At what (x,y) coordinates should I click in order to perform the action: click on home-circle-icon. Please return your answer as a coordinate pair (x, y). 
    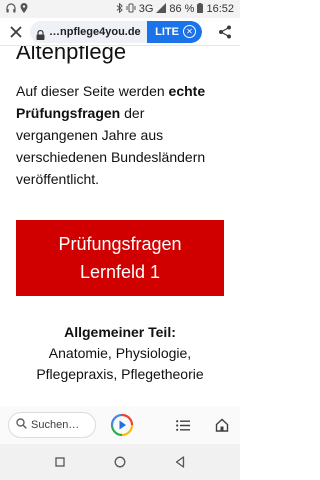
    Looking at the image, I should click on (120, 462).